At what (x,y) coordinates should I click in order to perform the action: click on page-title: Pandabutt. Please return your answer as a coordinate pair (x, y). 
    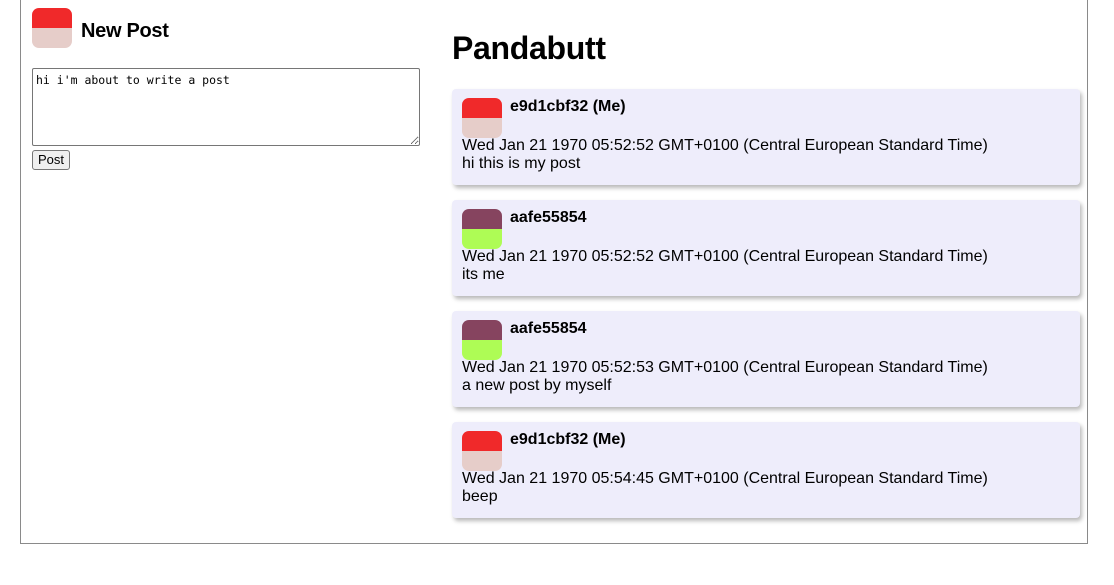
    Looking at the image, I should click on (529, 48).